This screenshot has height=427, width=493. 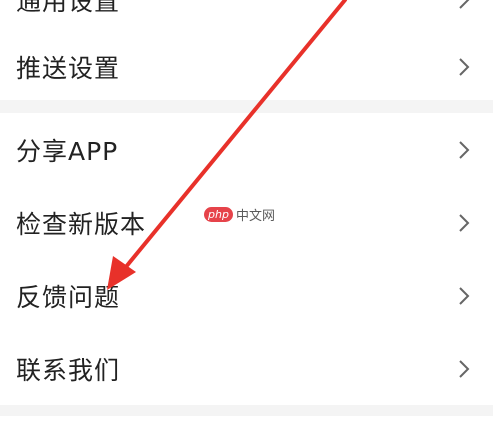 I want to click on settings-item-general: 通用设置, so click(x=246, y=17).